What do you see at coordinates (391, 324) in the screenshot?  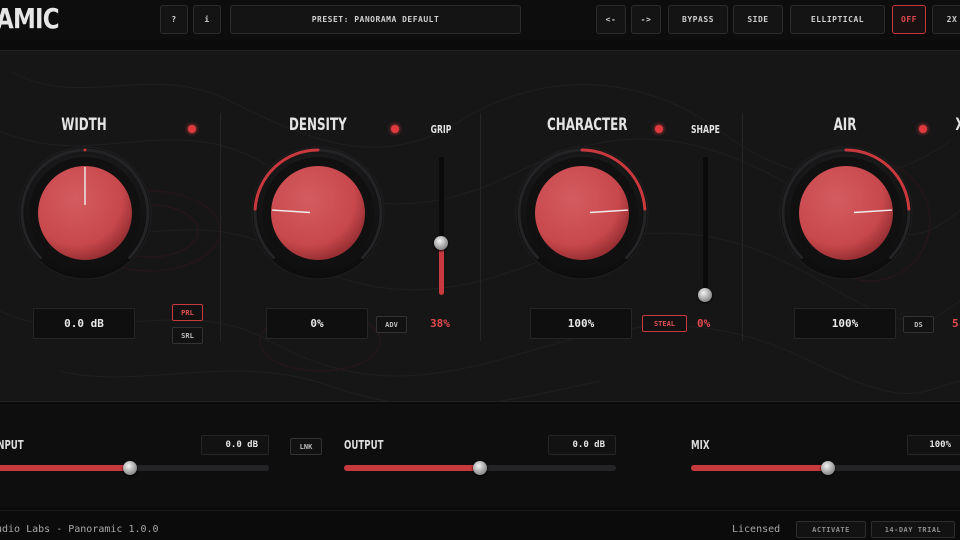 I see `density-adv-button: ADV` at bounding box center [391, 324].